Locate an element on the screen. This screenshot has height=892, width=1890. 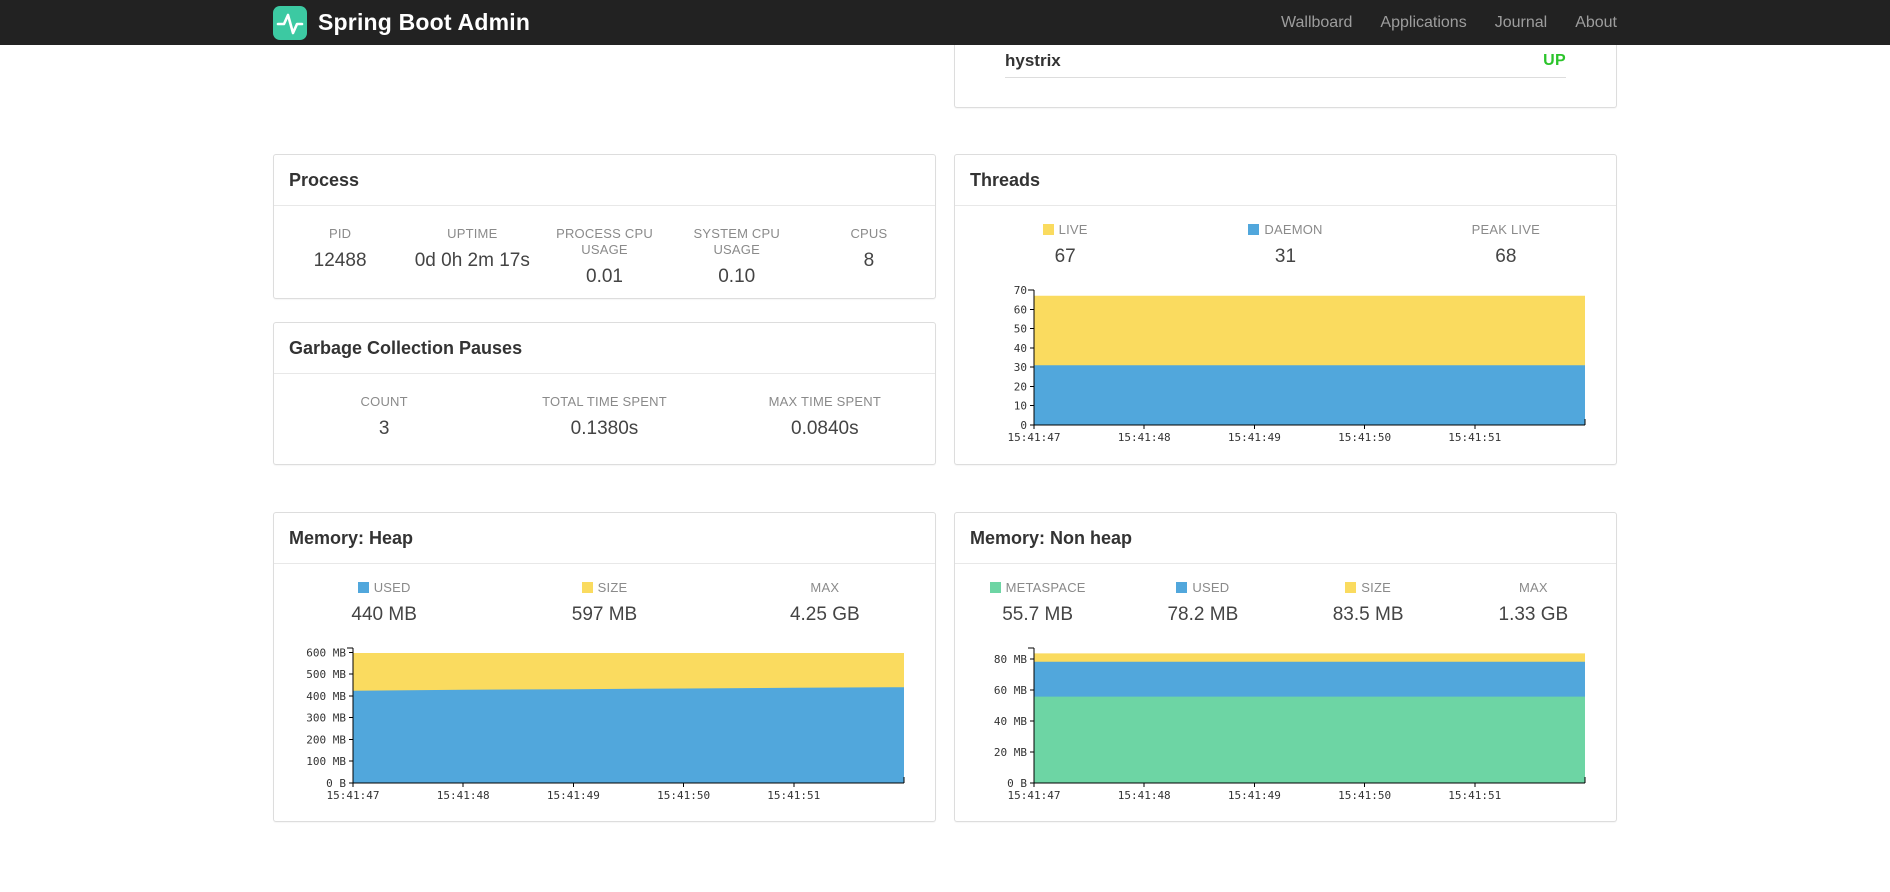
svg-text: 60 MB is located at coordinates (1010, 690).